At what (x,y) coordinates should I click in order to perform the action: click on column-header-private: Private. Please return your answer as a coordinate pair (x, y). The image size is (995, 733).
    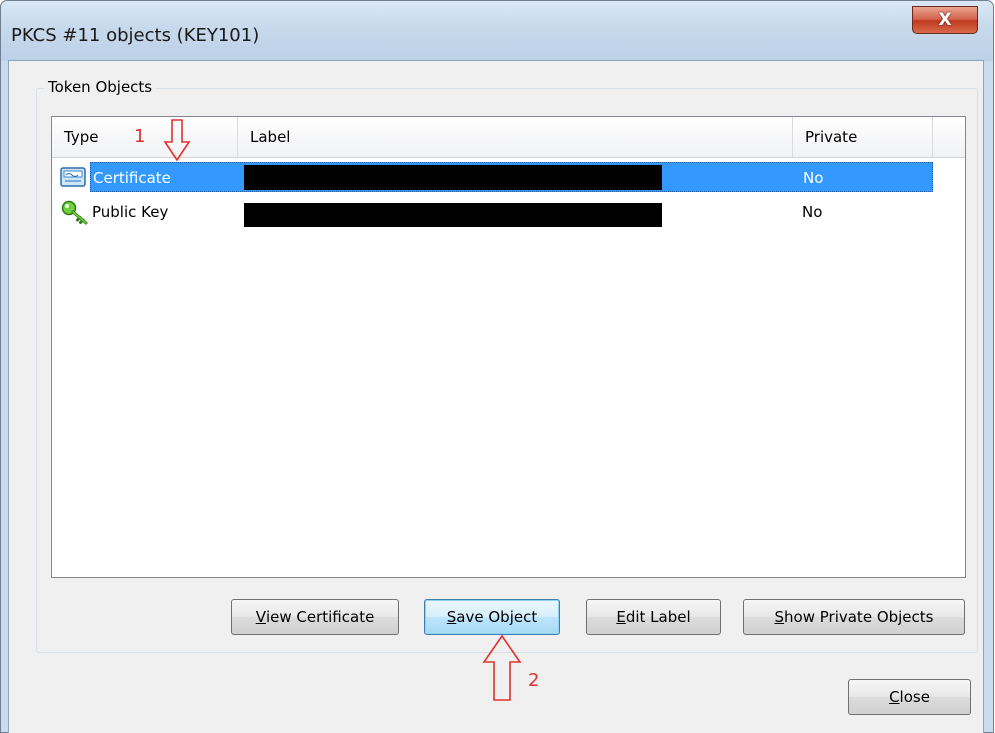
    Looking at the image, I should click on (863, 137).